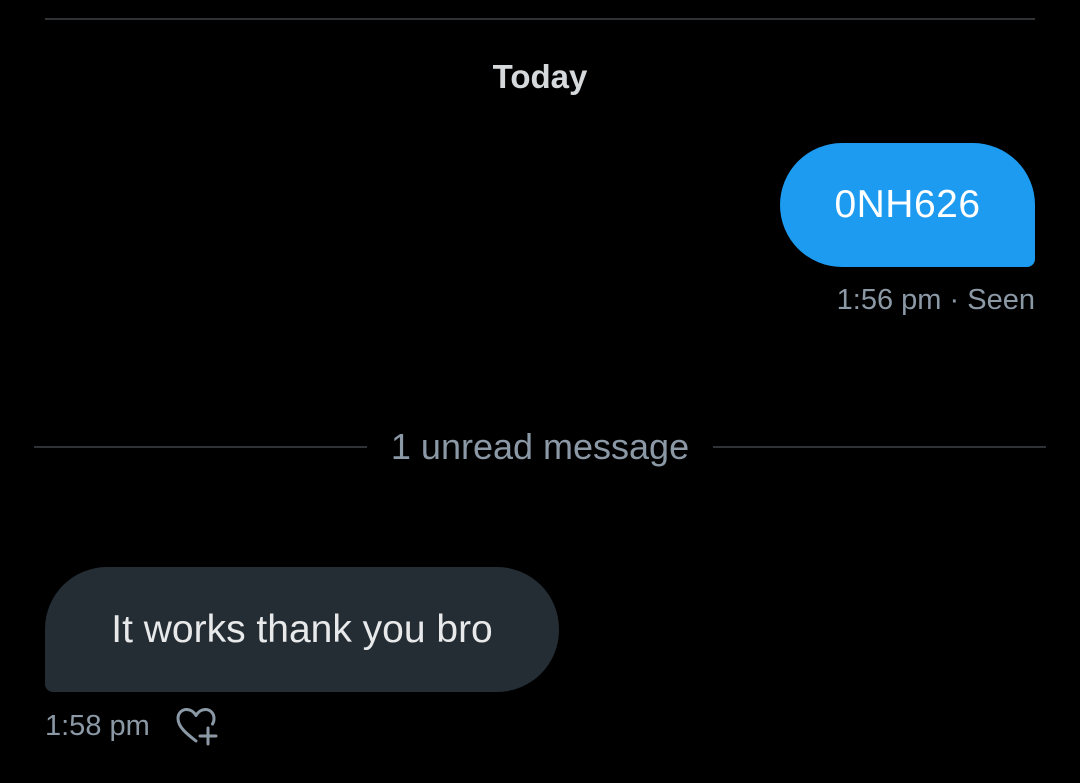  I want to click on heart-plus-icon, so click(197, 727).